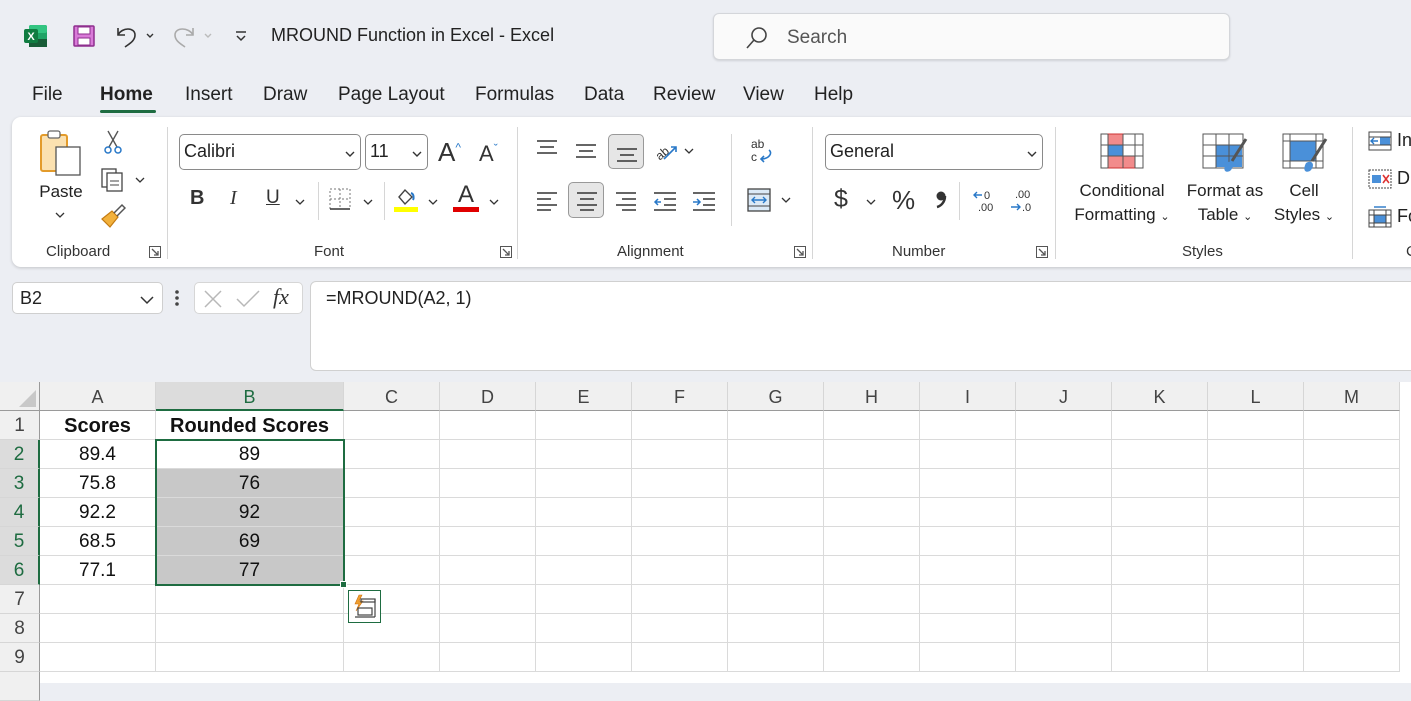  What do you see at coordinates (1160, 570) in the screenshot?
I see `cell-k6` at bounding box center [1160, 570].